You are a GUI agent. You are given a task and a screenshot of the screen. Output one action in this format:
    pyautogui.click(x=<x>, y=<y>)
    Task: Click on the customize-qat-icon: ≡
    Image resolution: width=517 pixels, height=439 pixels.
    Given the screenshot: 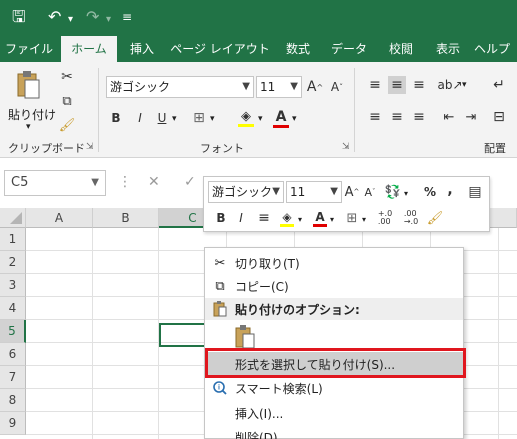 What is the action you would take?
    pyautogui.click(x=127, y=17)
    